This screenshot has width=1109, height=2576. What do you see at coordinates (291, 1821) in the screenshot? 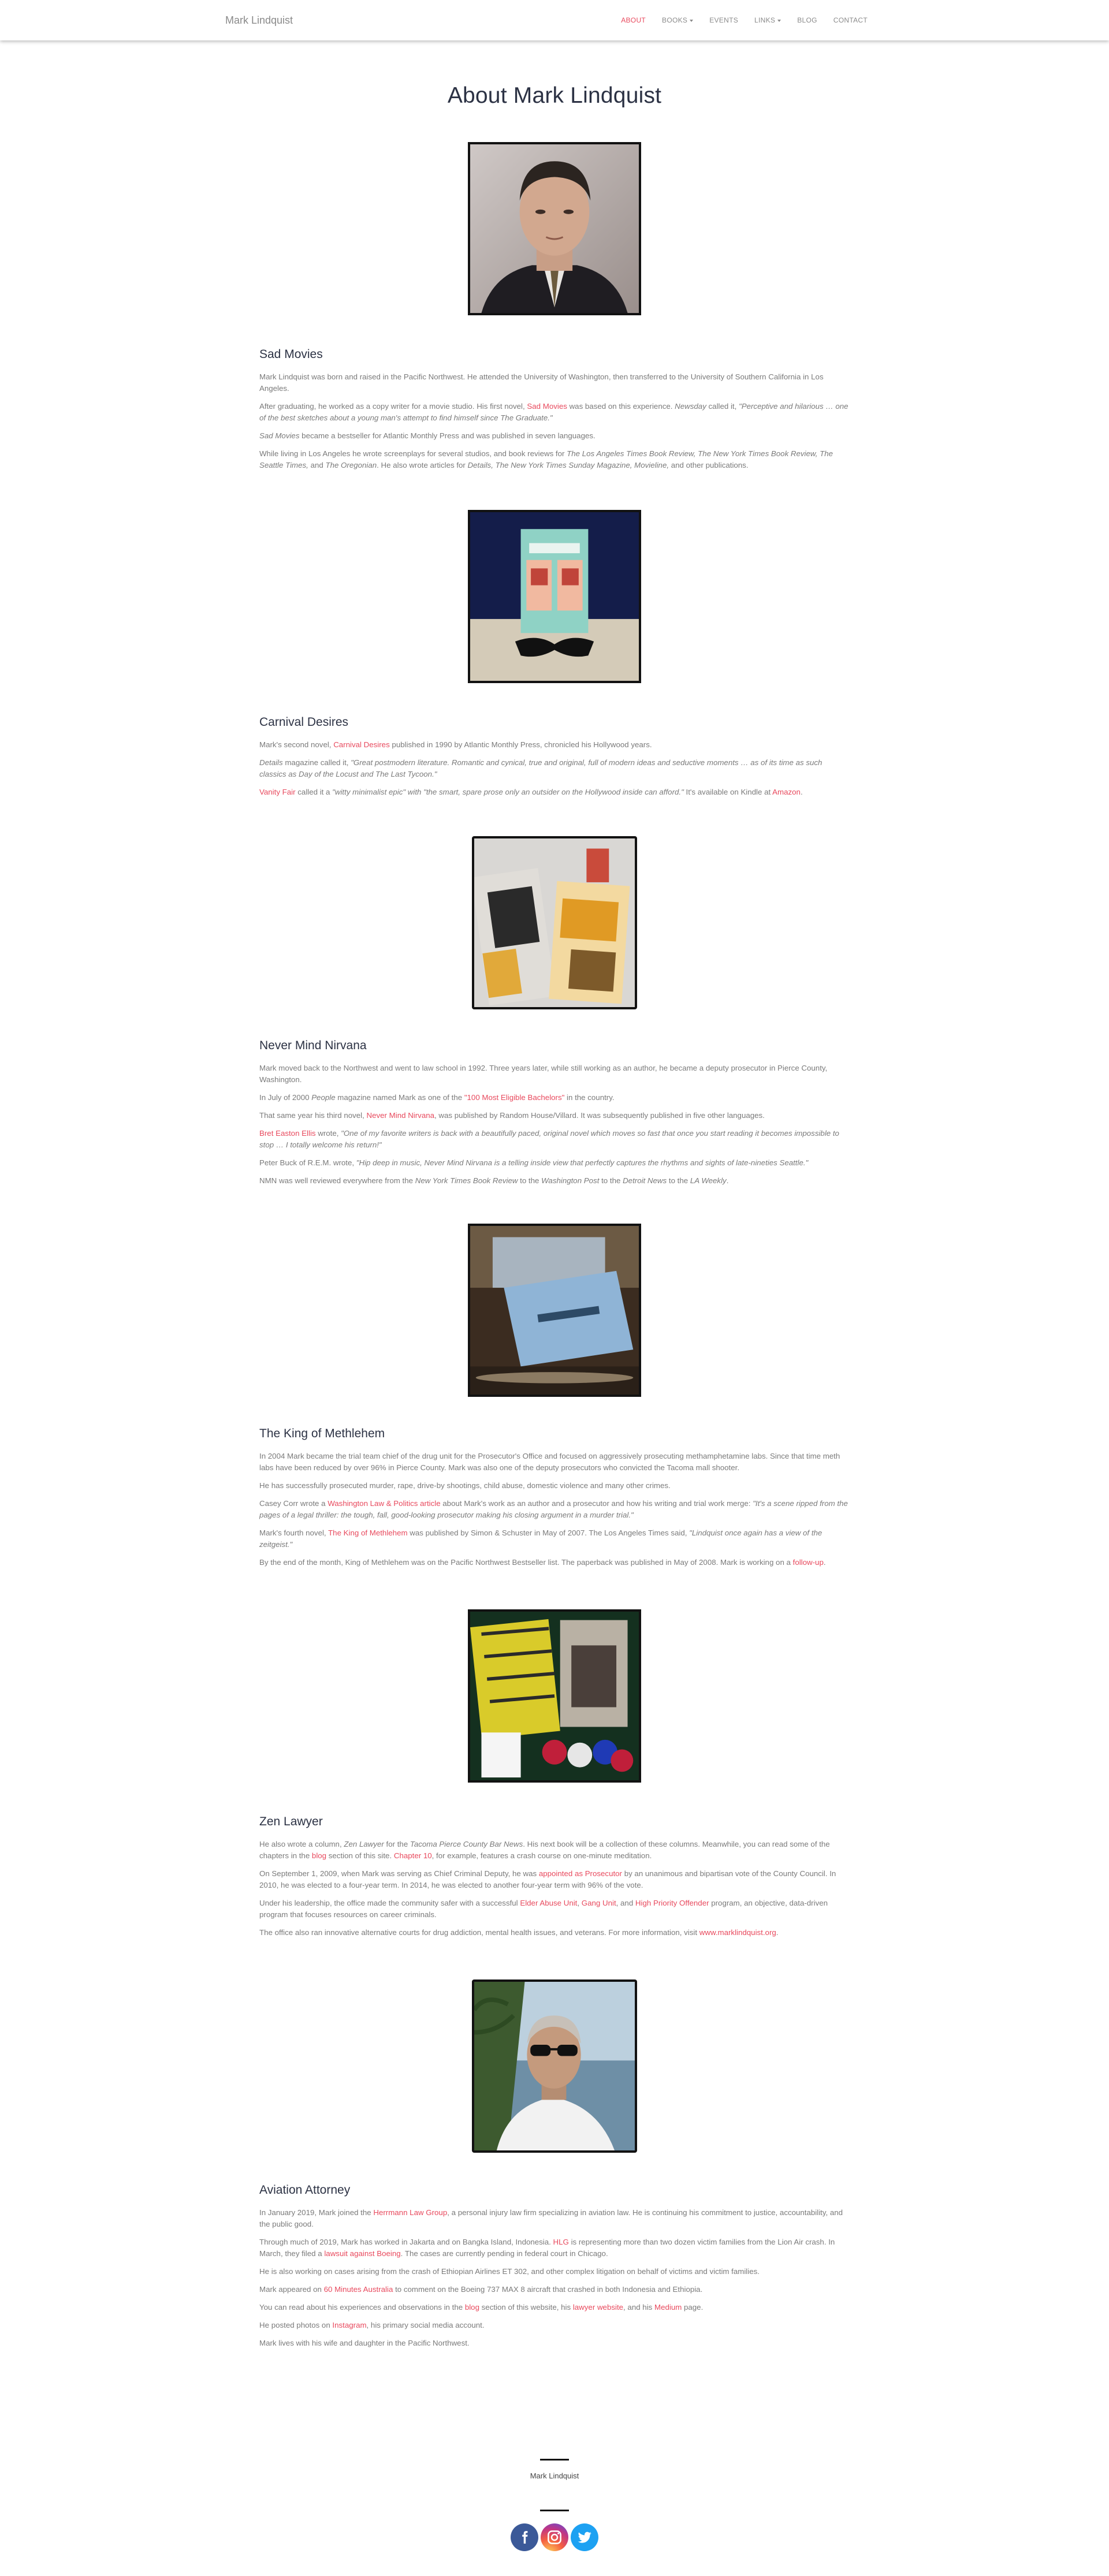
I see `section-heading: Zen Lawyer` at bounding box center [291, 1821].